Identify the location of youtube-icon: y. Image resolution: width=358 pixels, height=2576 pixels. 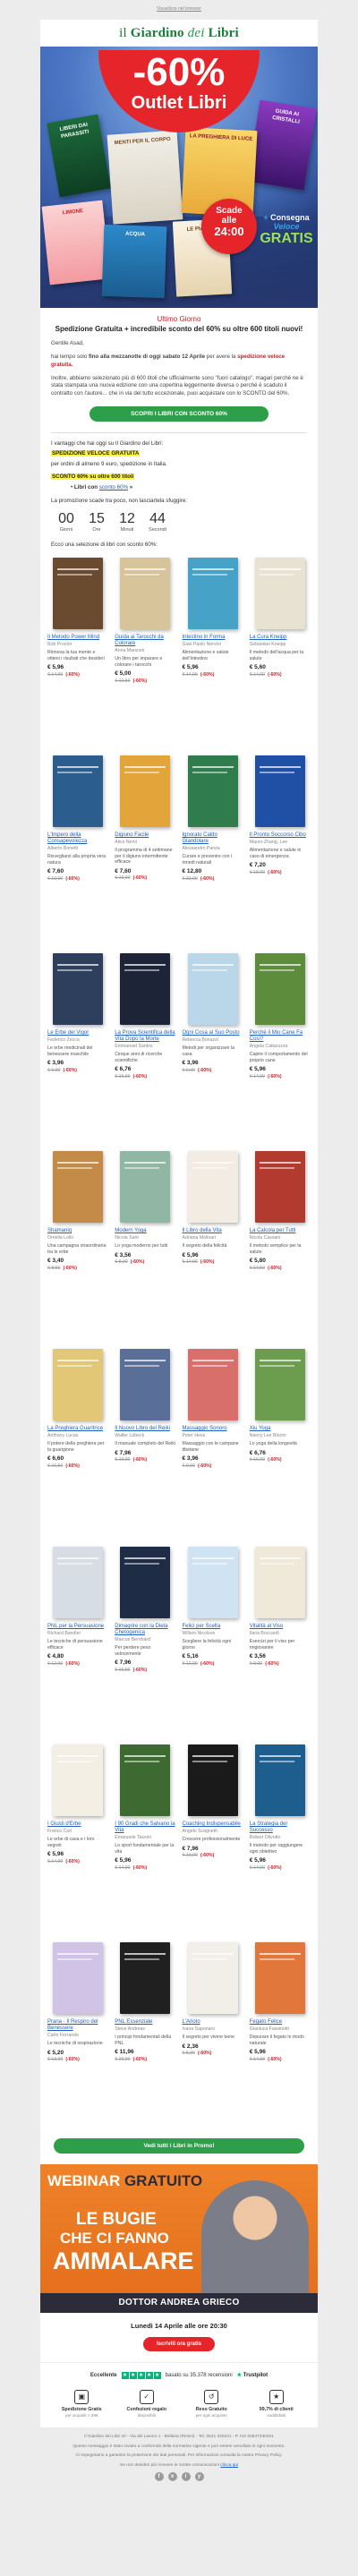
(199, 2477).